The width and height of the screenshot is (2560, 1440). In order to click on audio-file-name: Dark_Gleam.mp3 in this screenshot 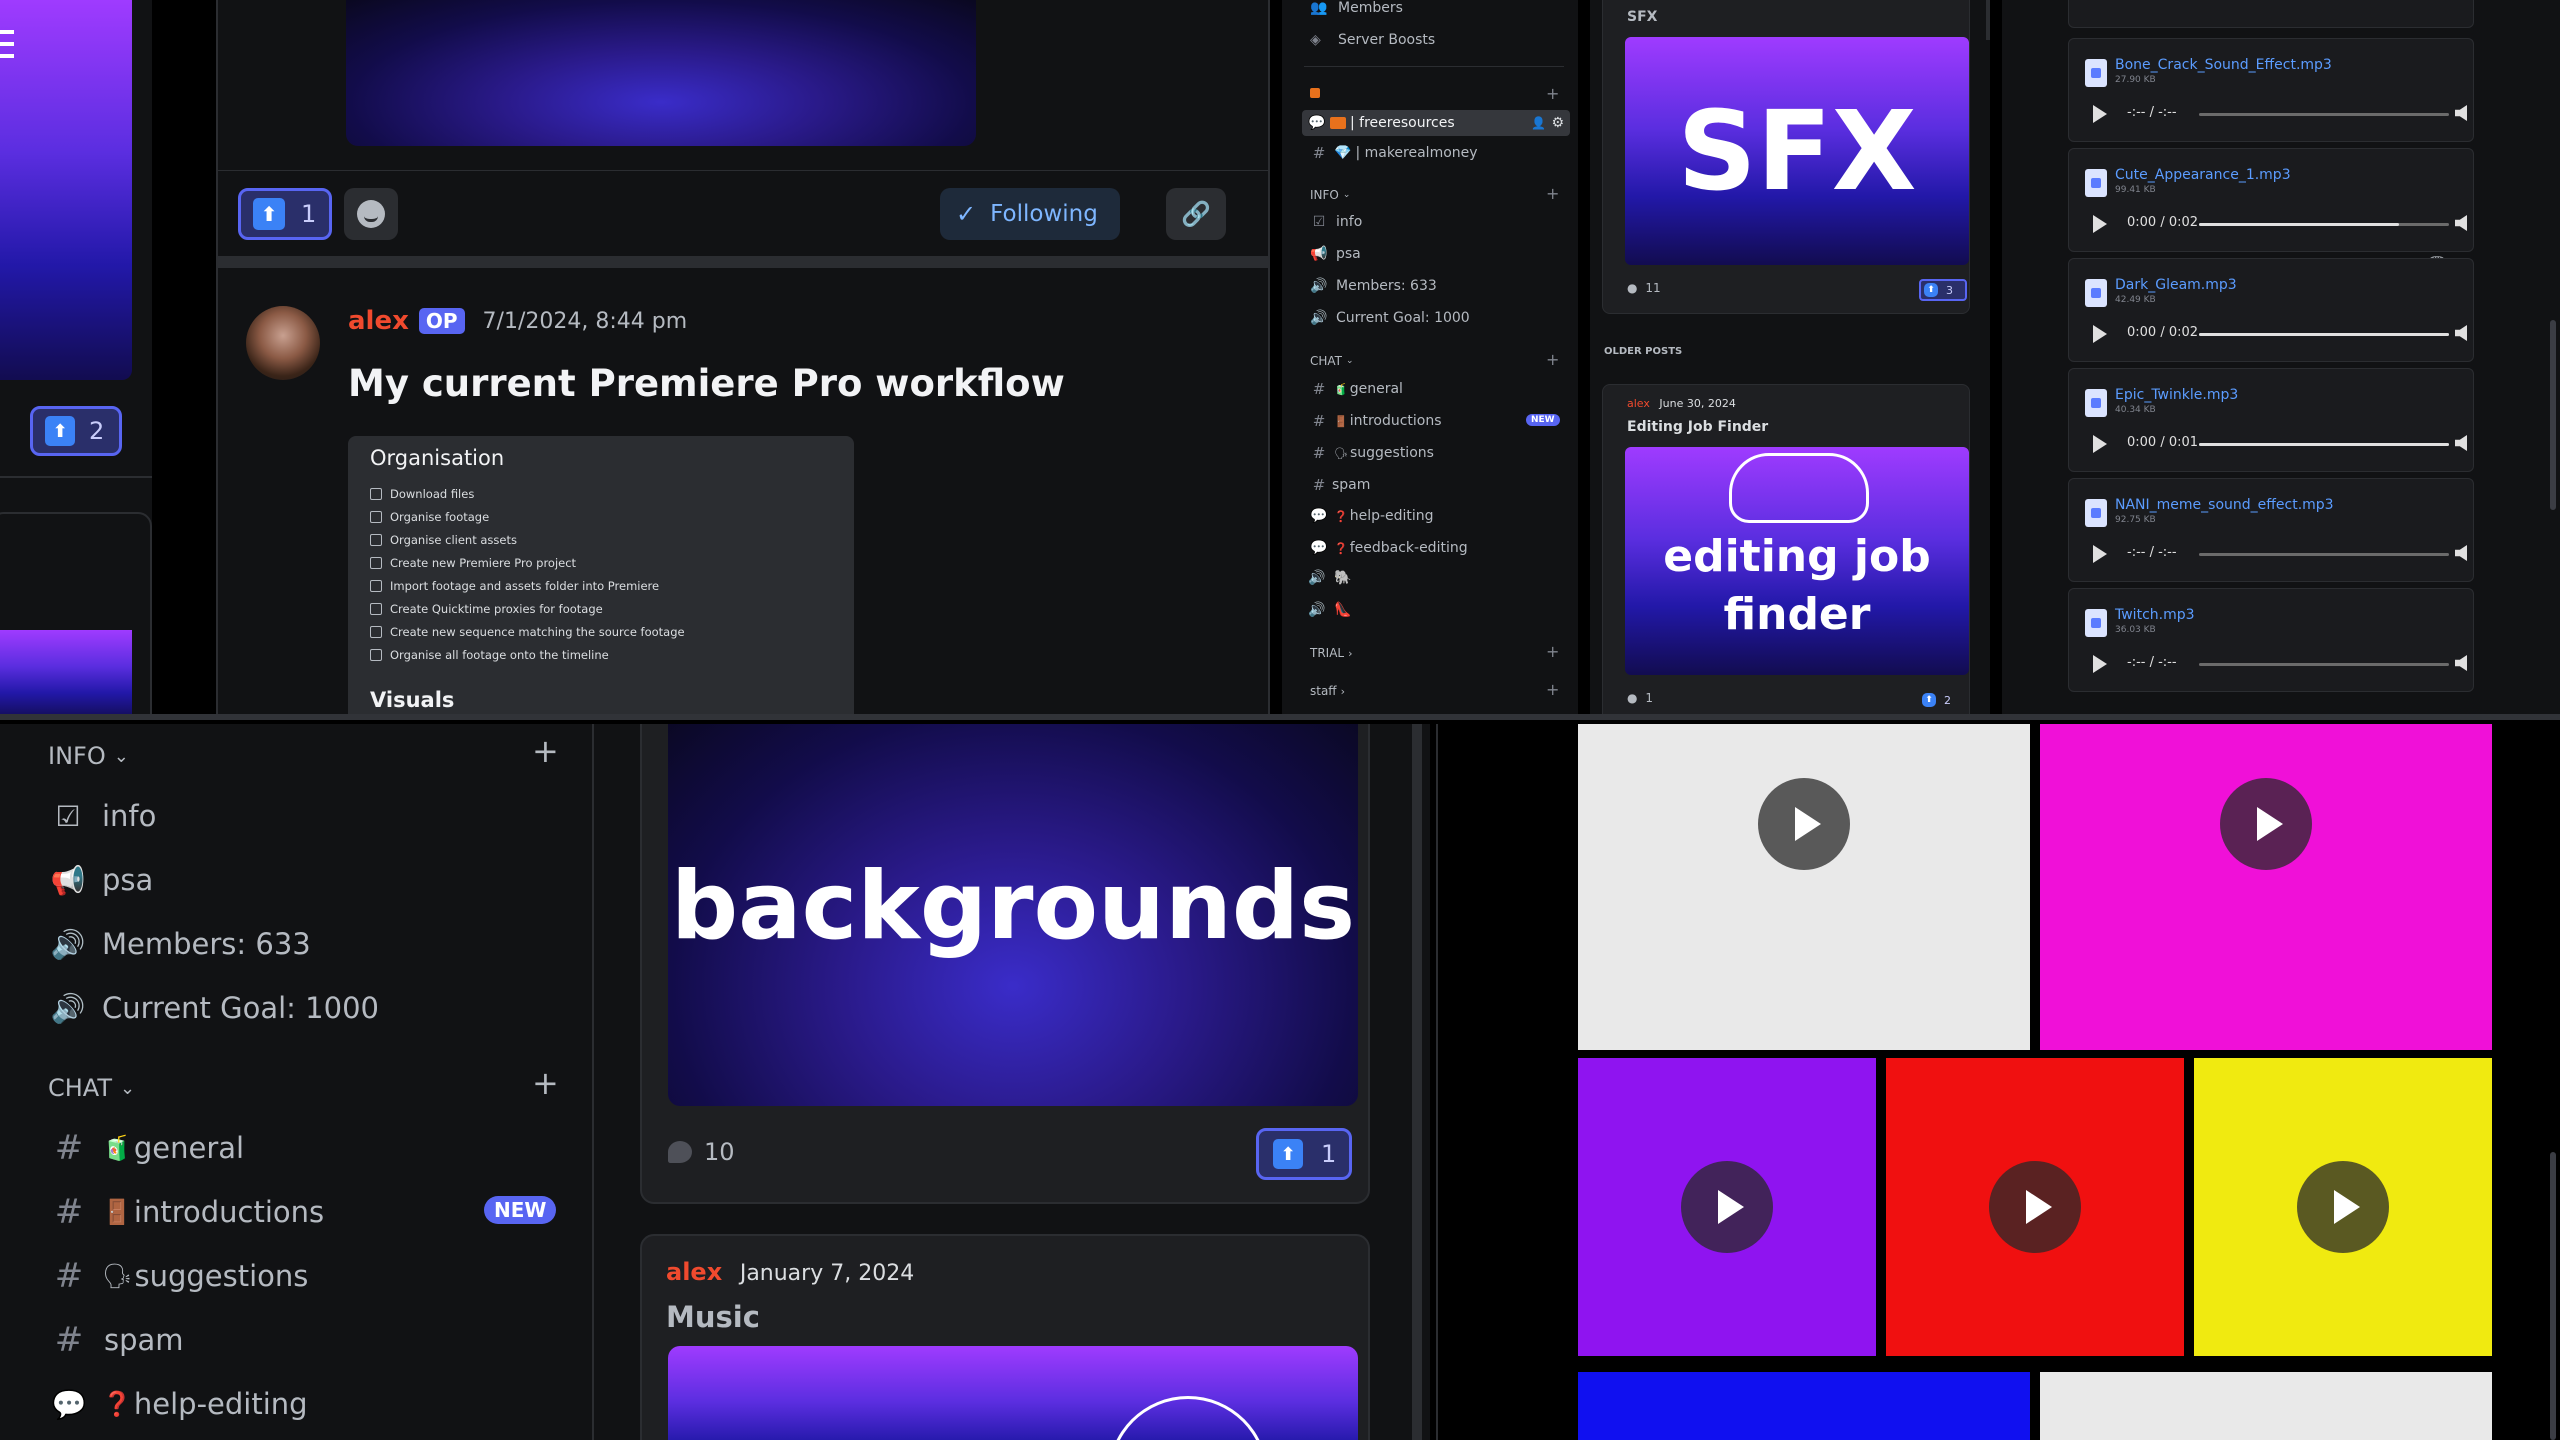, I will do `click(2176, 285)`.